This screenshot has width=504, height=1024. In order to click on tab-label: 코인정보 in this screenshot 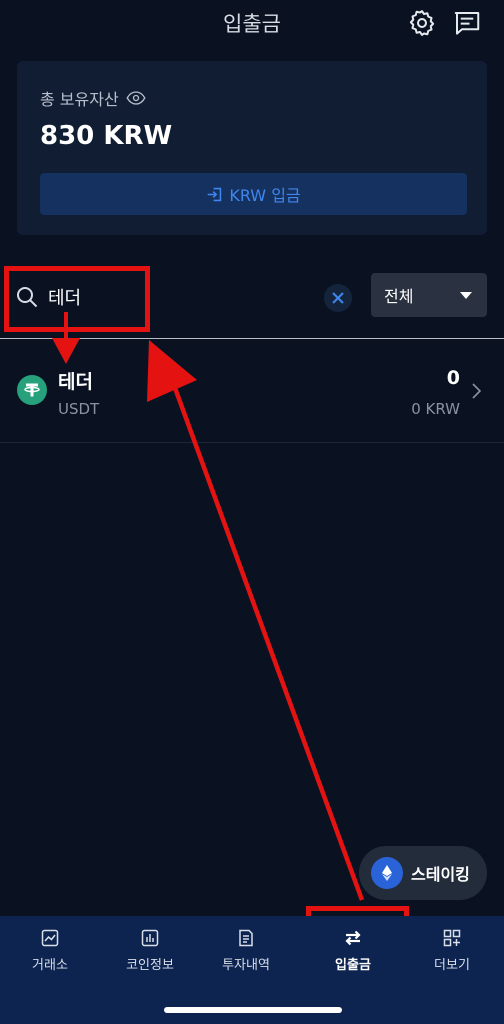, I will do `click(150, 965)`.